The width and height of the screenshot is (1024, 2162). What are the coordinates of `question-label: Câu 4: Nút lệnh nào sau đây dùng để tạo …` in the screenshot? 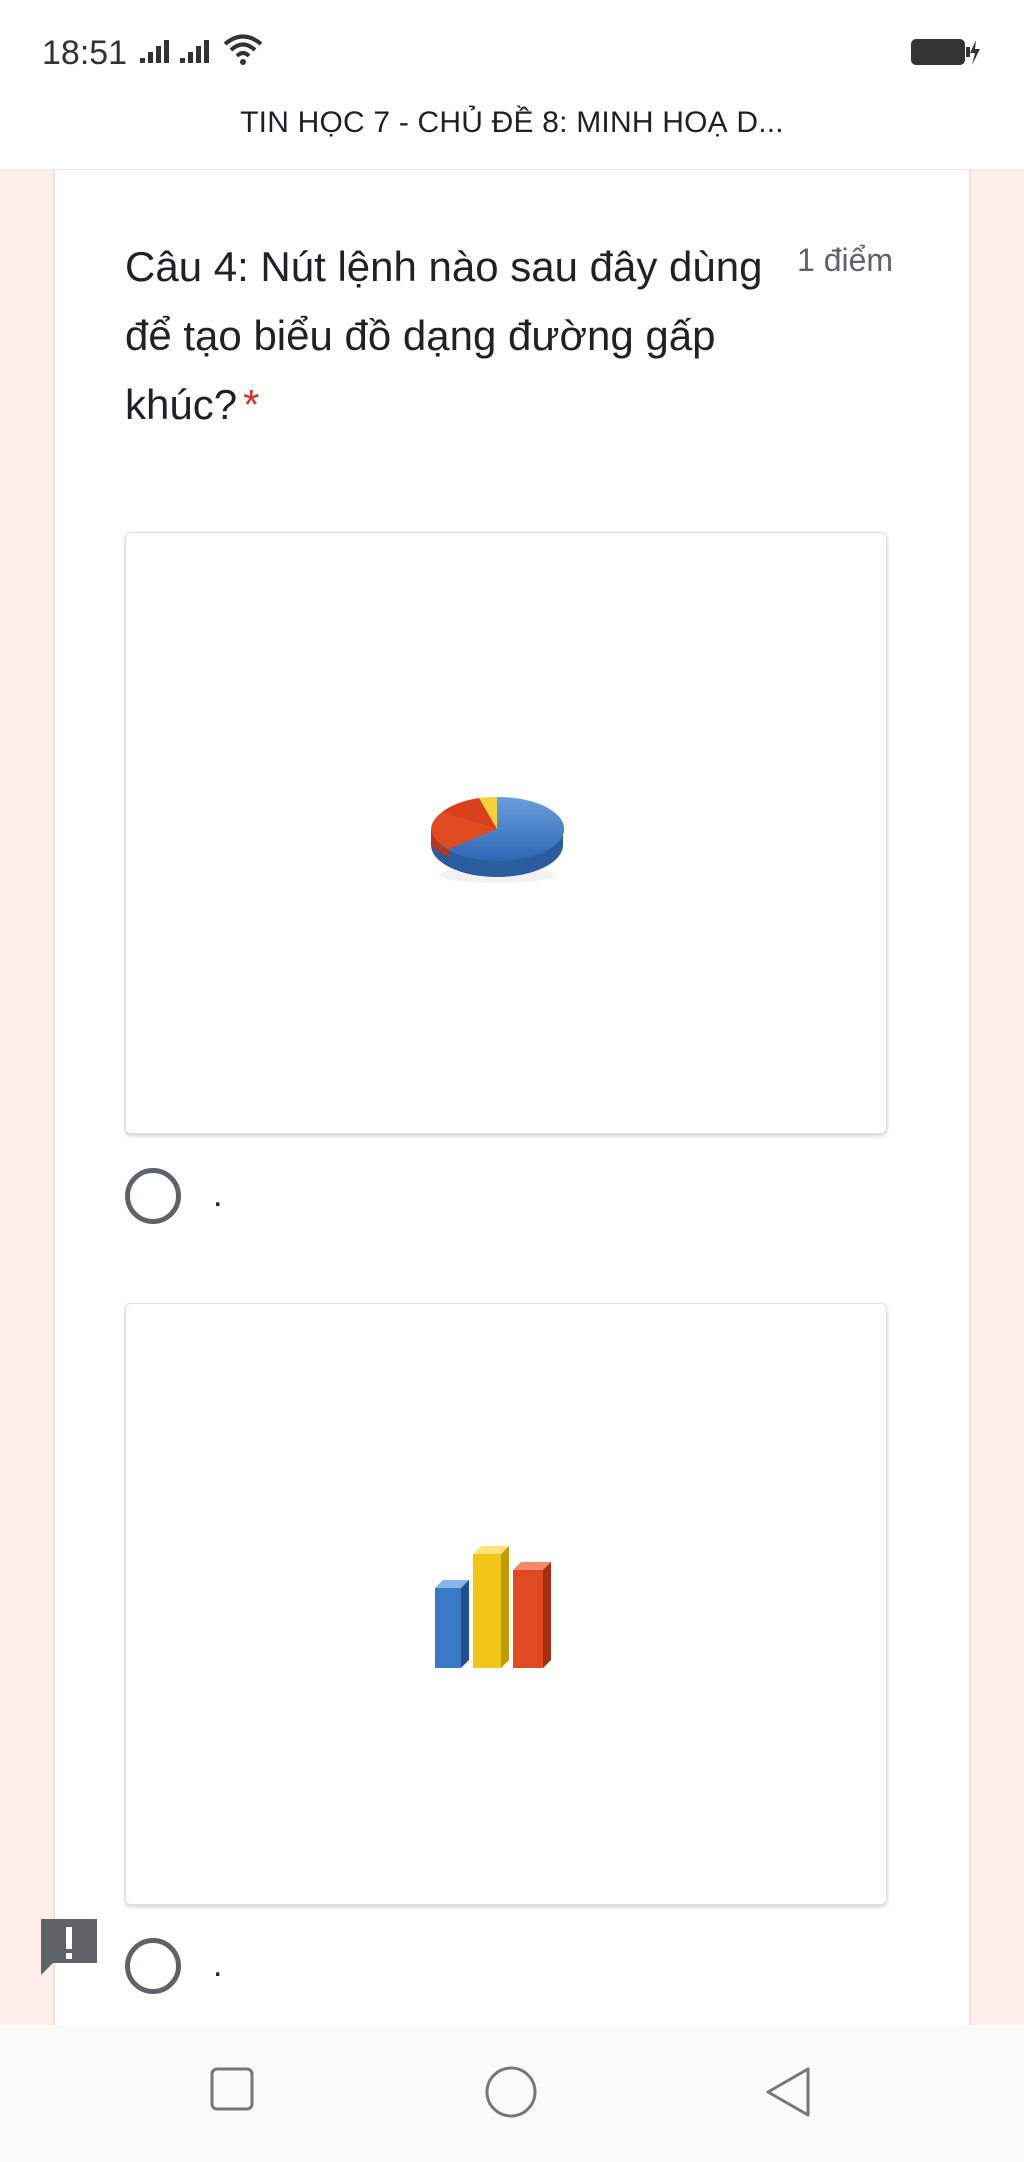 It's located at (444, 335).